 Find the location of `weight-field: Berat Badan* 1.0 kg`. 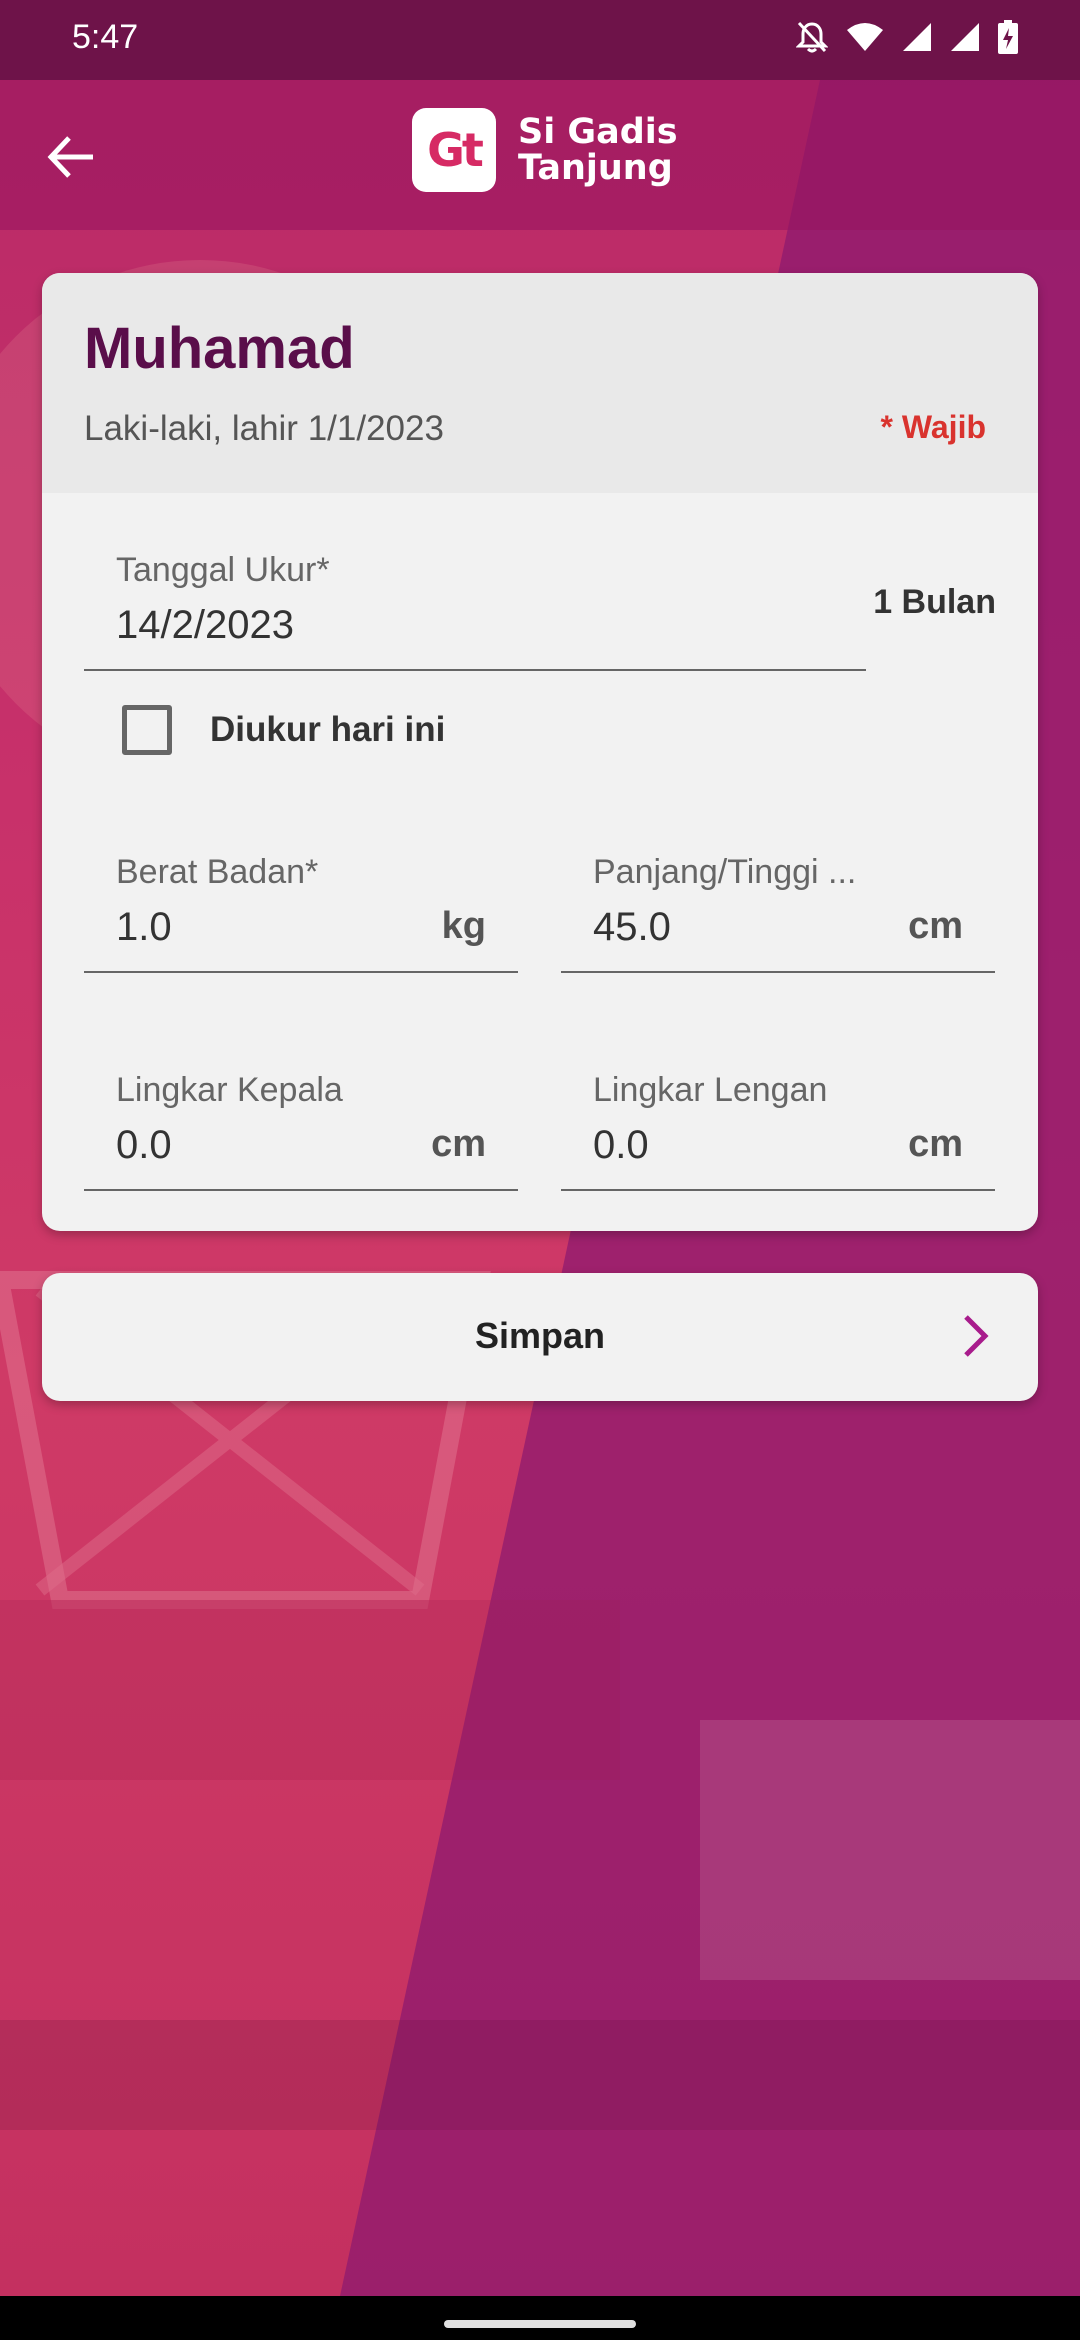

weight-field: Berat Badan* 1.0 kg is located at coordinates (301, 913).